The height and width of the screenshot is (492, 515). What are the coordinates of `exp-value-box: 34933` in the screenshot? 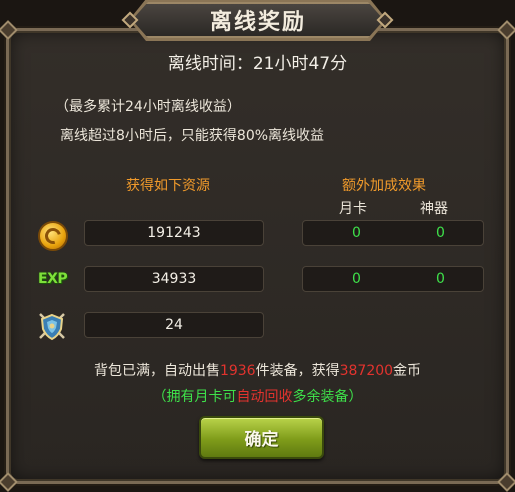 It's located at (174, 279).